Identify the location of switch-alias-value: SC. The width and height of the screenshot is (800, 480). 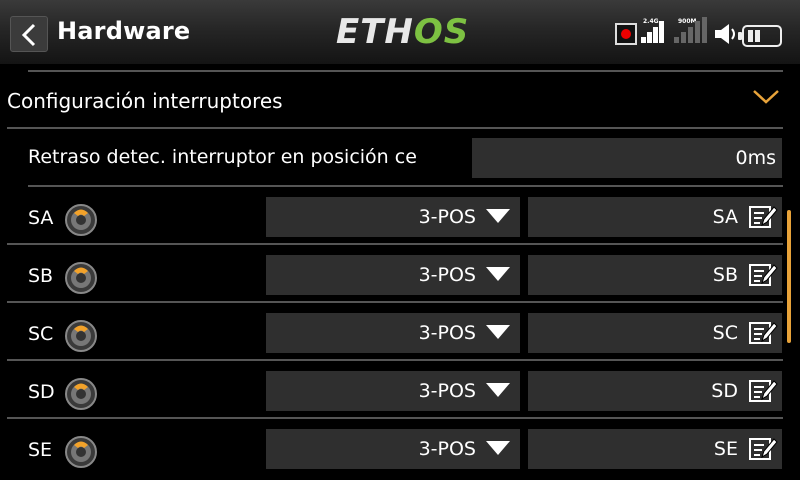
(725, 333).